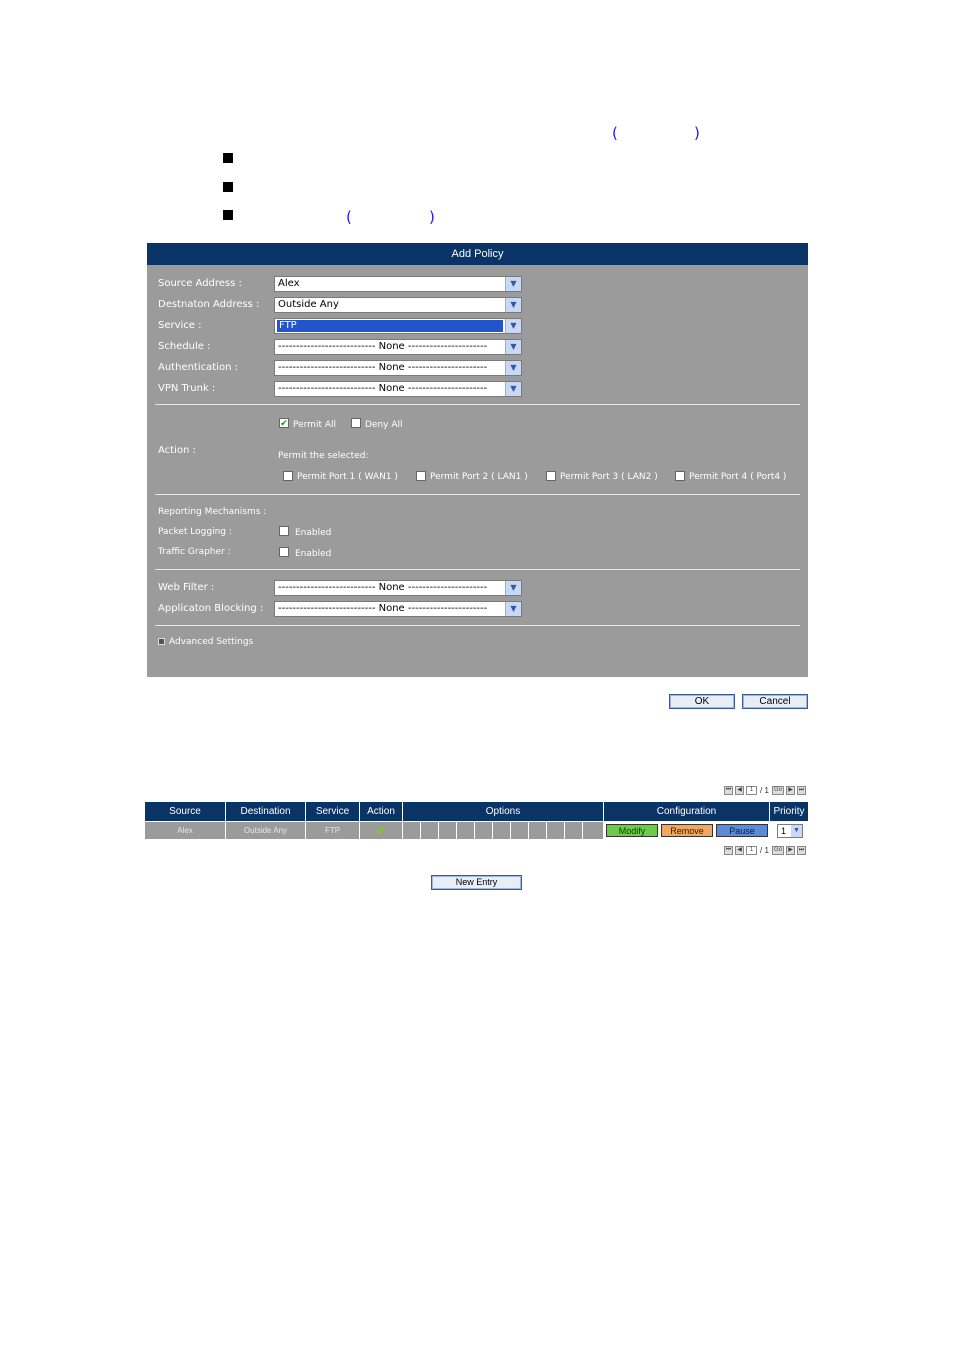 This screenshot has height=1350, width=954. I want to click on permit-port-1-label: Permit Port 1 ( WAN1 ), so click(347, 477).